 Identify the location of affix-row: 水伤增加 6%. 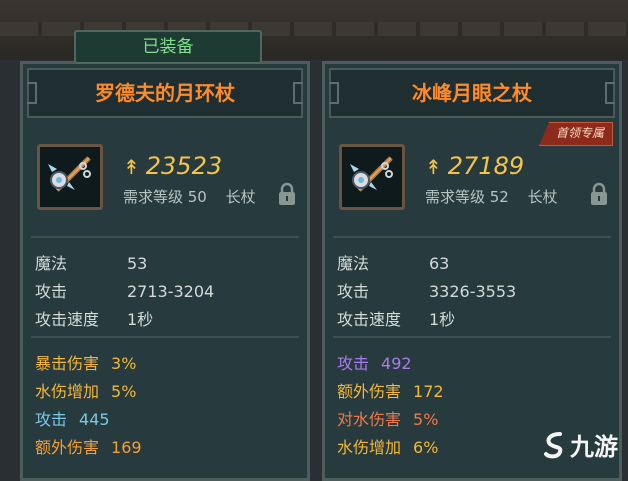
(387, 446).